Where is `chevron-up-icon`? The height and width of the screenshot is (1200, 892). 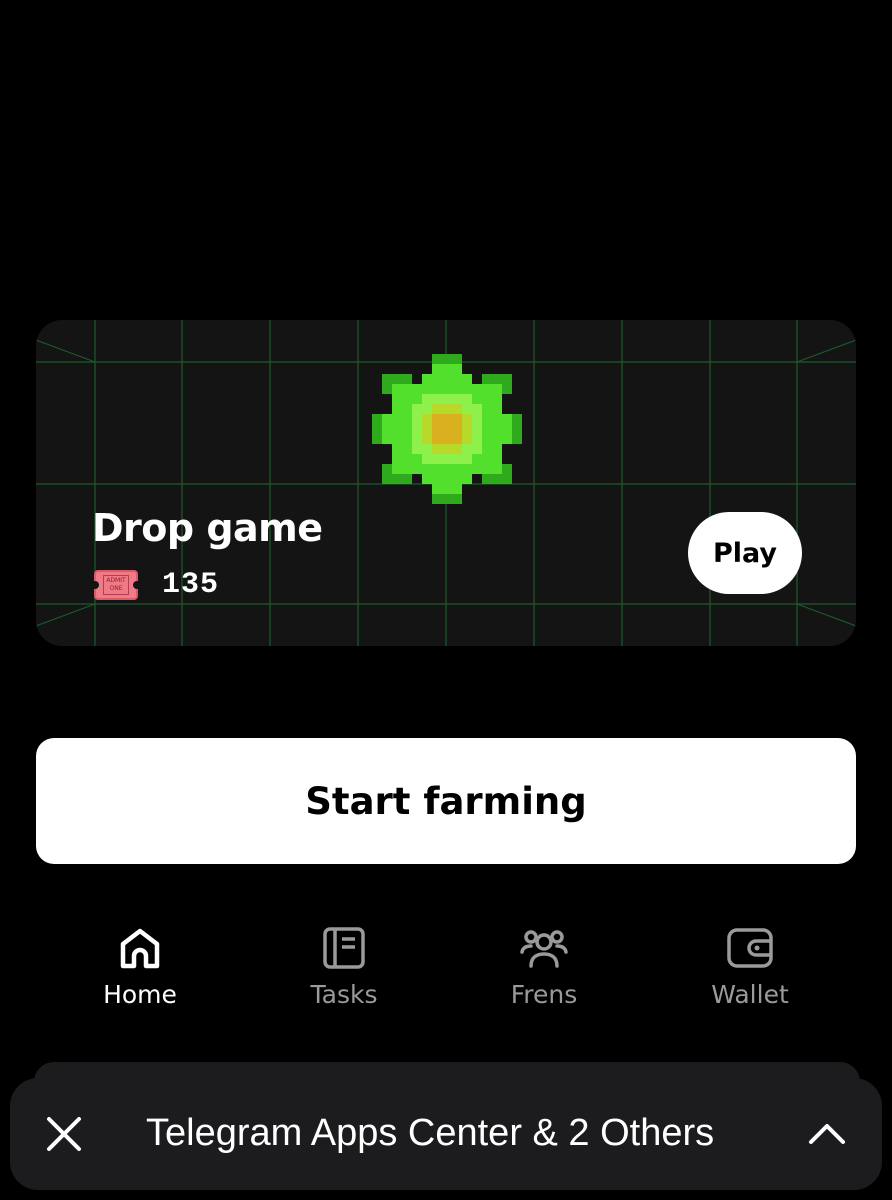 chevron-up-icon is located at coordinates (827, 1133).